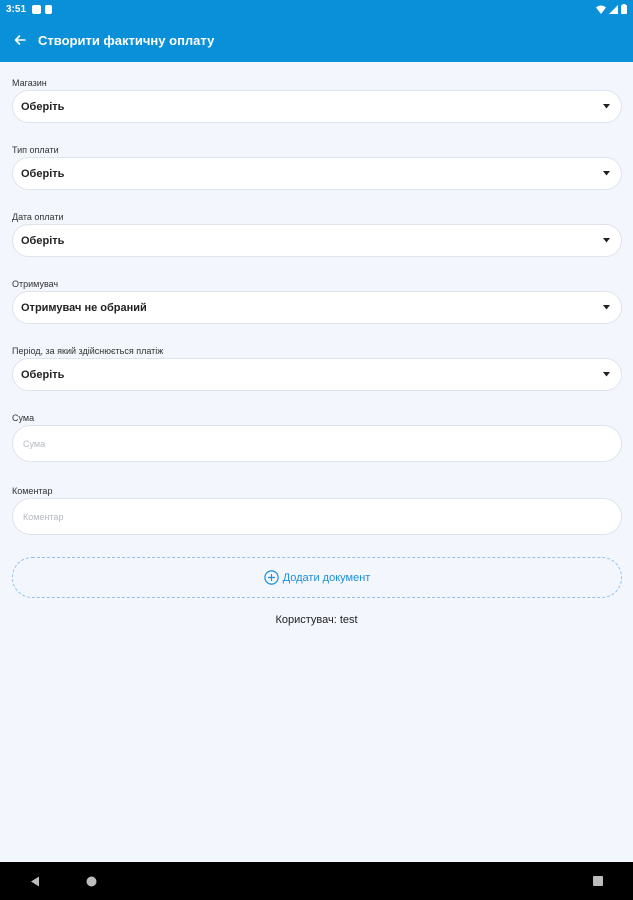 This screenshot has width=633, height=900. I want to click on wifi-icon, so click(601, 9).